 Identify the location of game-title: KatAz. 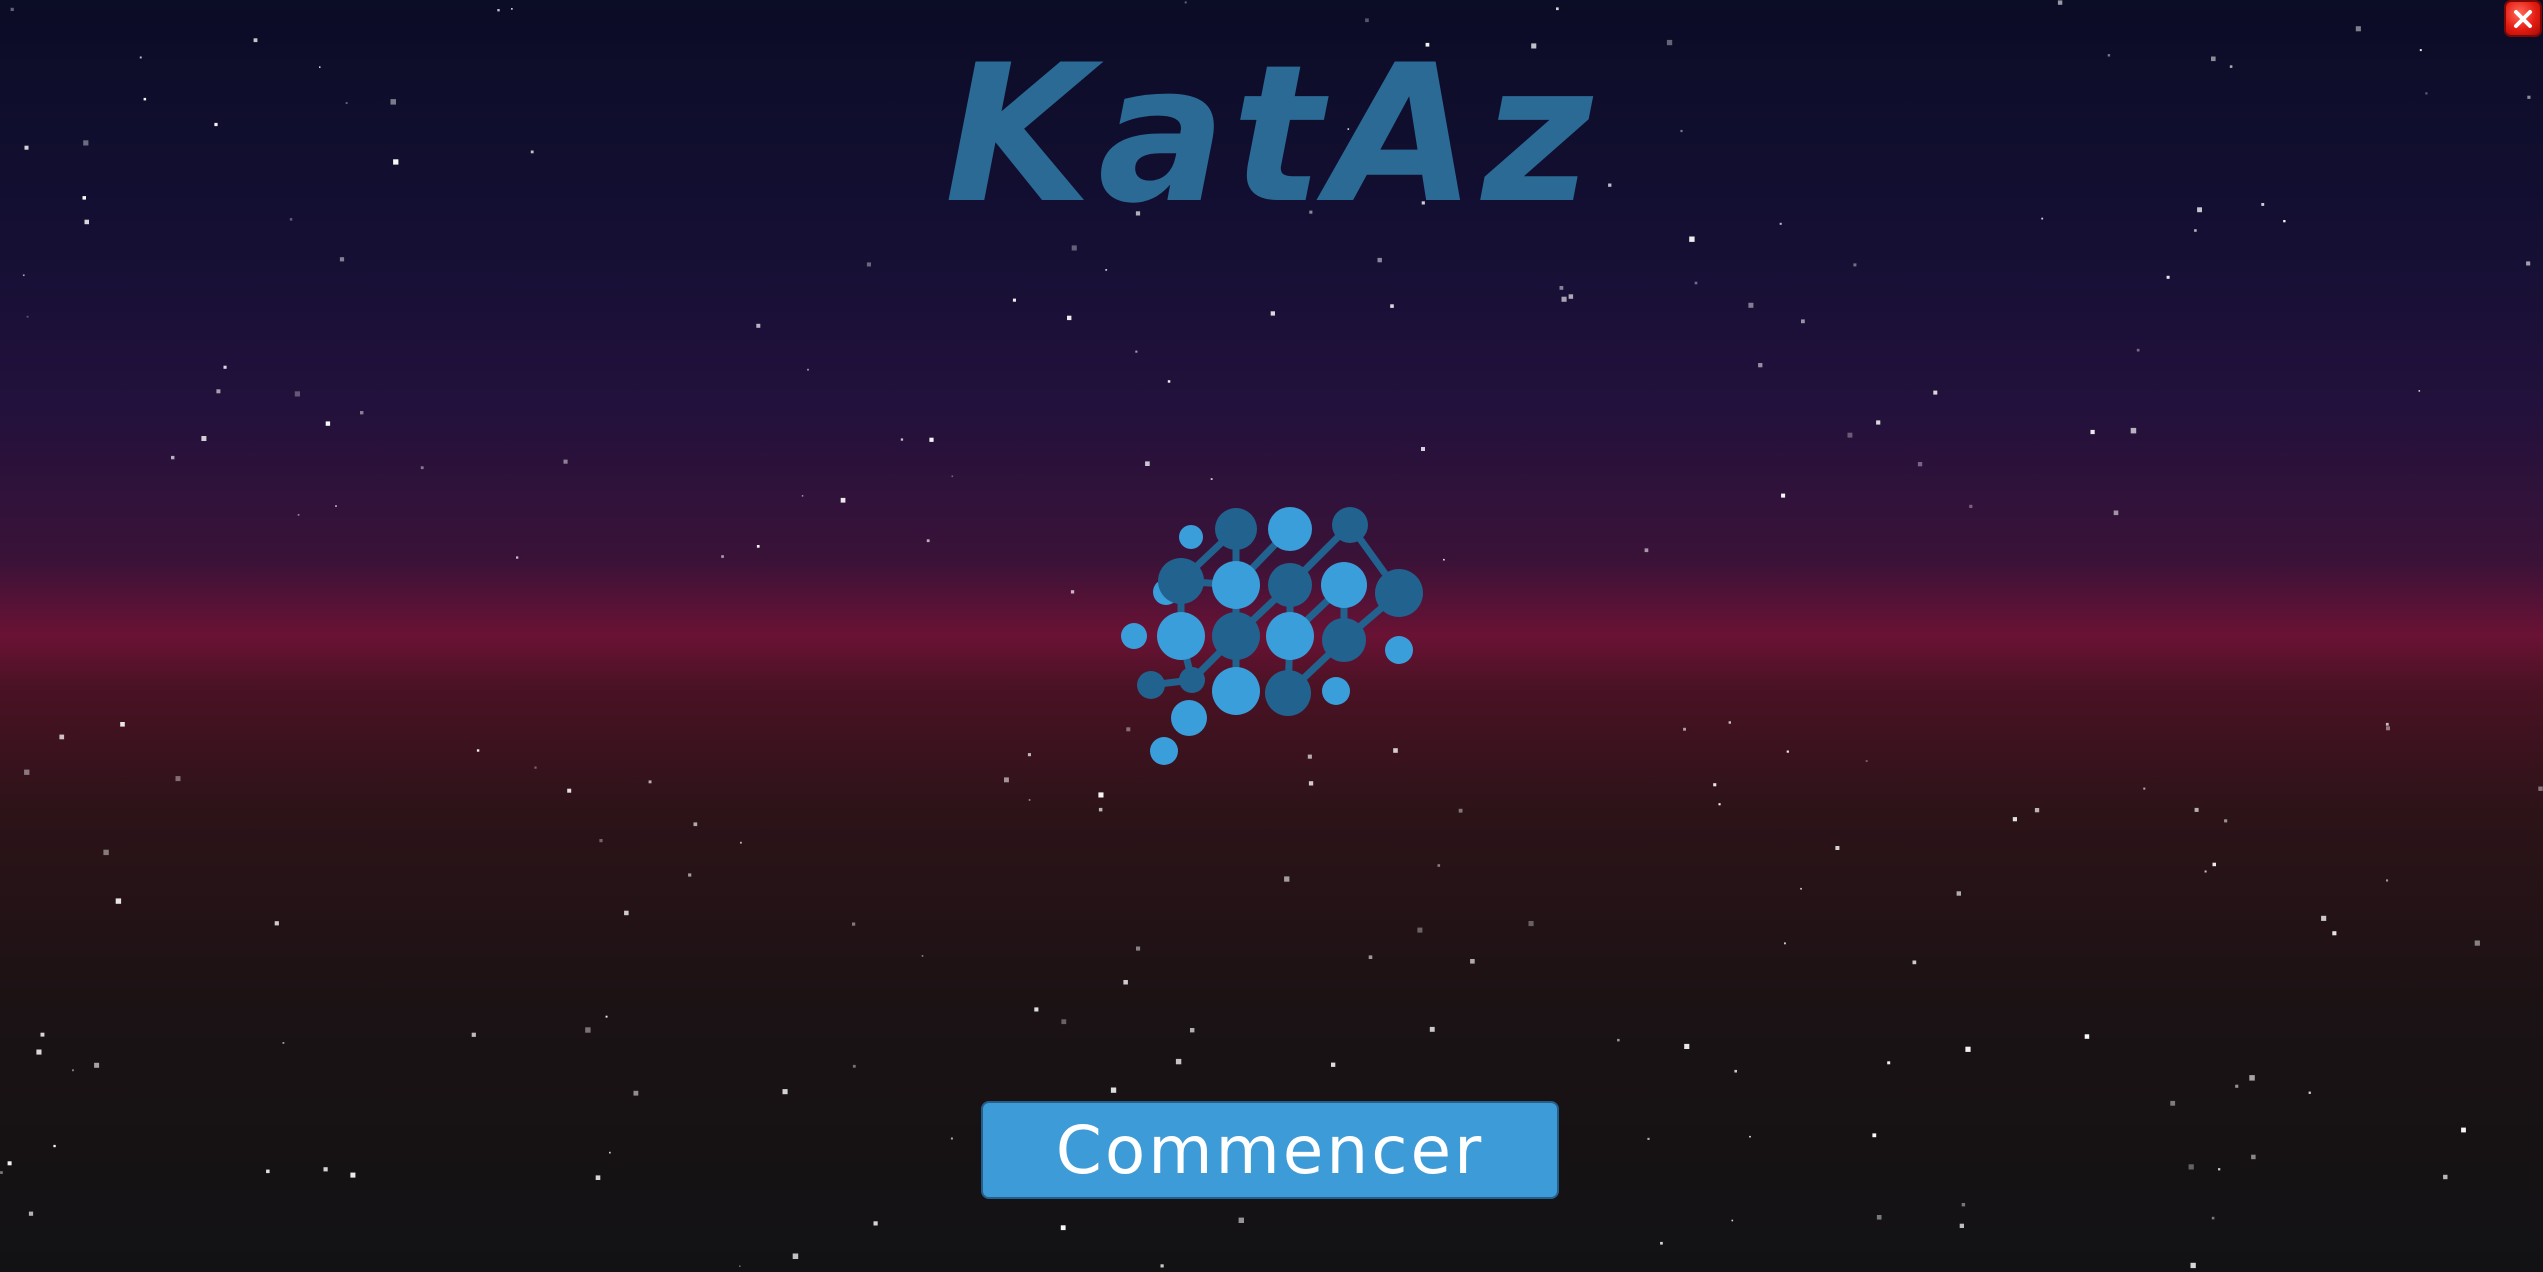
(1271, 134).